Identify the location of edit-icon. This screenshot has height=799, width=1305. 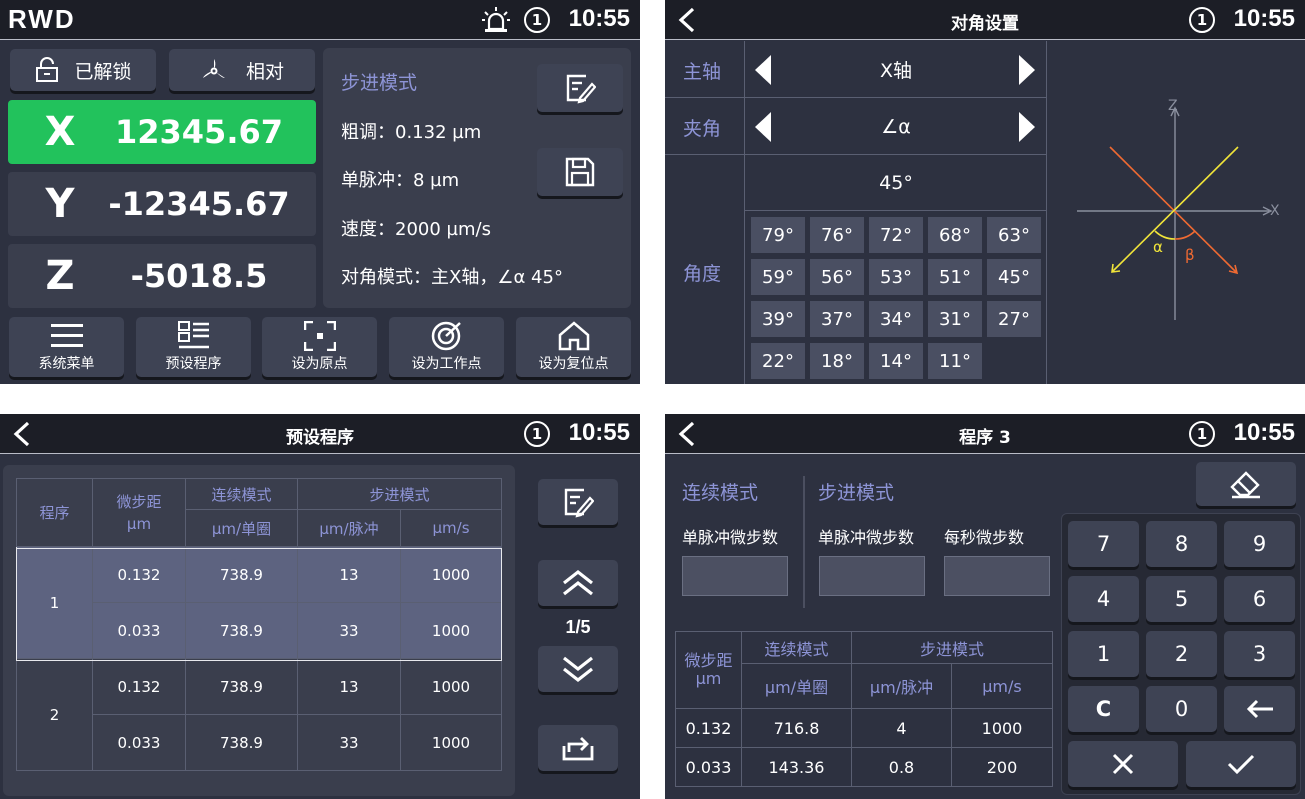
(579, 503).